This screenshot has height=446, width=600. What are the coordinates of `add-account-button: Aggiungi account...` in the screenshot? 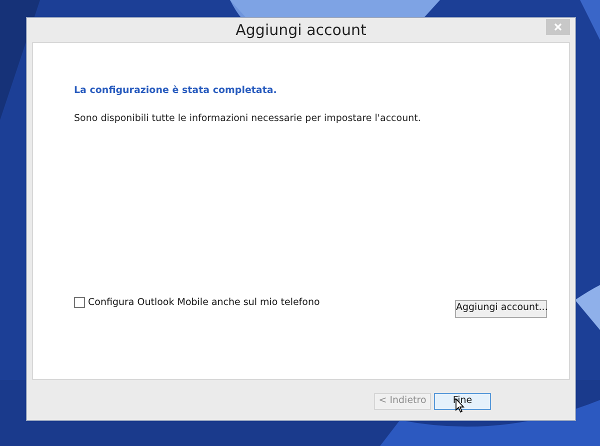 It's located at (501, 309).